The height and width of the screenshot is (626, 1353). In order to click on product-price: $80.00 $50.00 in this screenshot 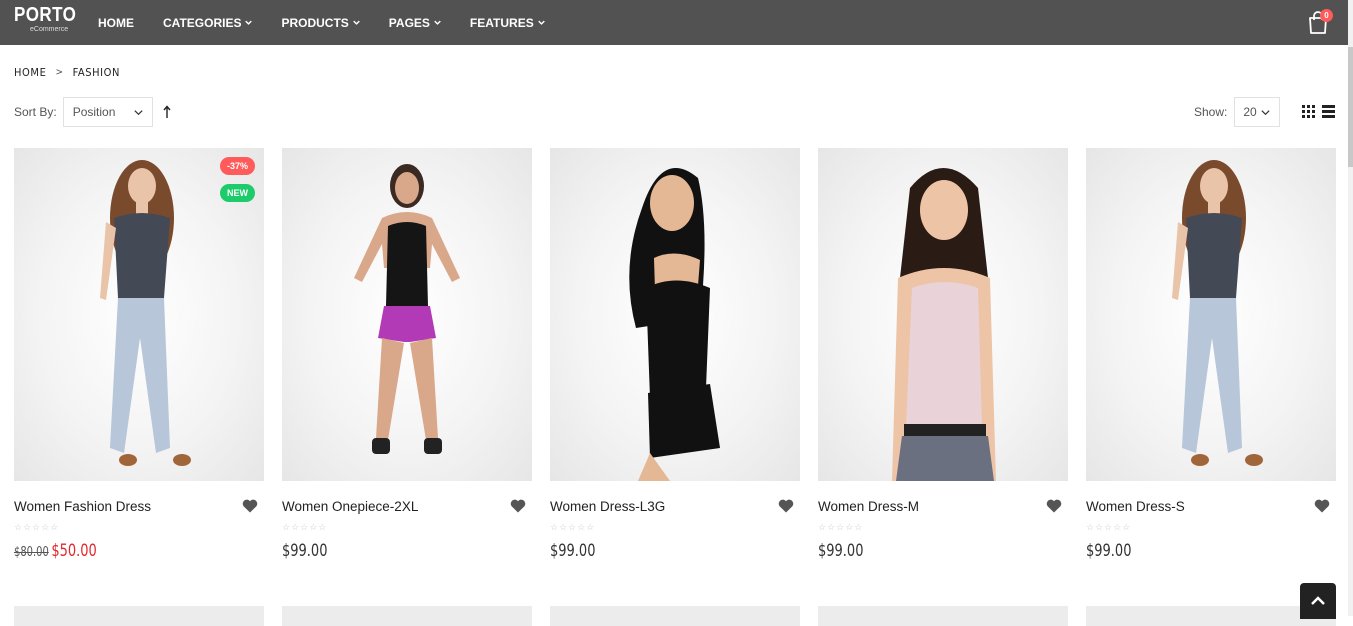, I will do `click(55, 551)`.